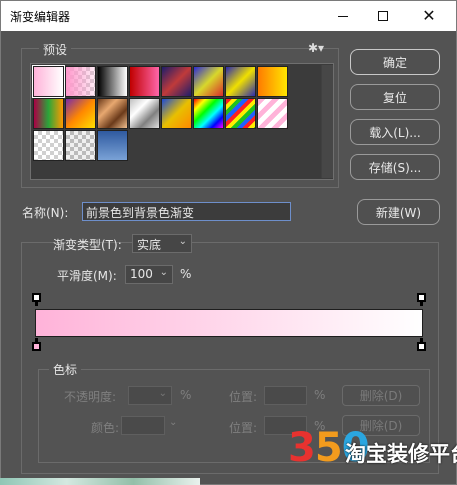 Image resolution: width=457 pixels, height=485 pixels. Describe the element at coordinates (395, 97) in the screenshot. I see `reset-button: 复位` at that location.